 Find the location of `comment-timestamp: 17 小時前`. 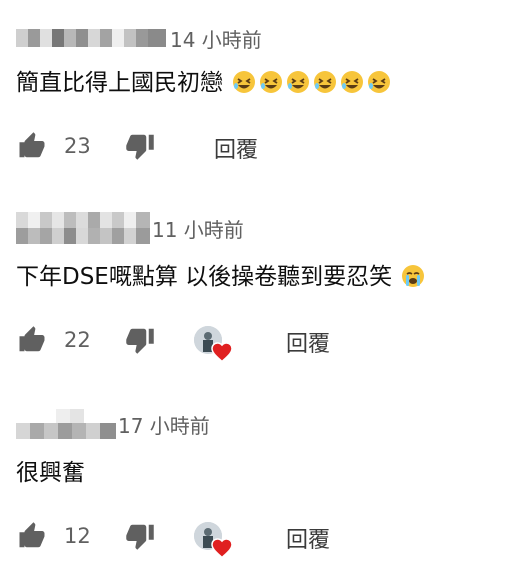

comment-timestamp: 17 小時前 is located at coordinates (164, 425).